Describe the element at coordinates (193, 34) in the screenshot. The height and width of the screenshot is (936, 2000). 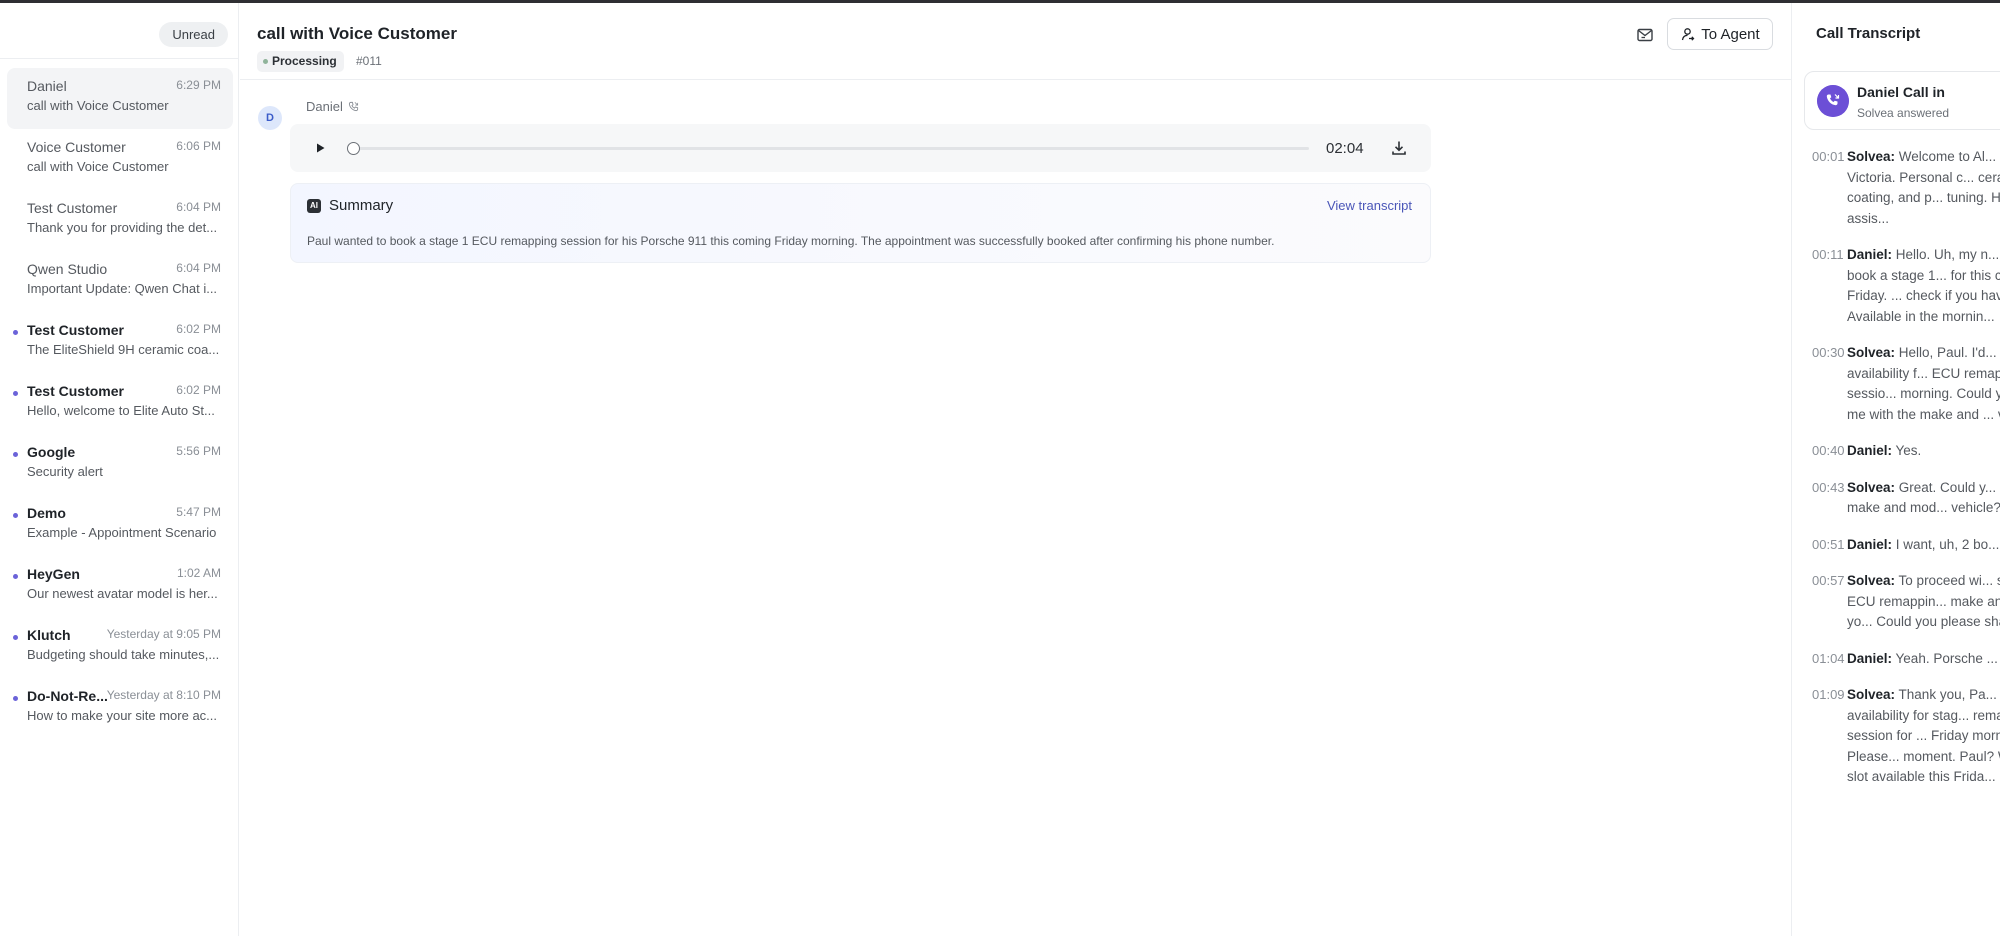
I see `unread-filter-button: Unread` at that location.